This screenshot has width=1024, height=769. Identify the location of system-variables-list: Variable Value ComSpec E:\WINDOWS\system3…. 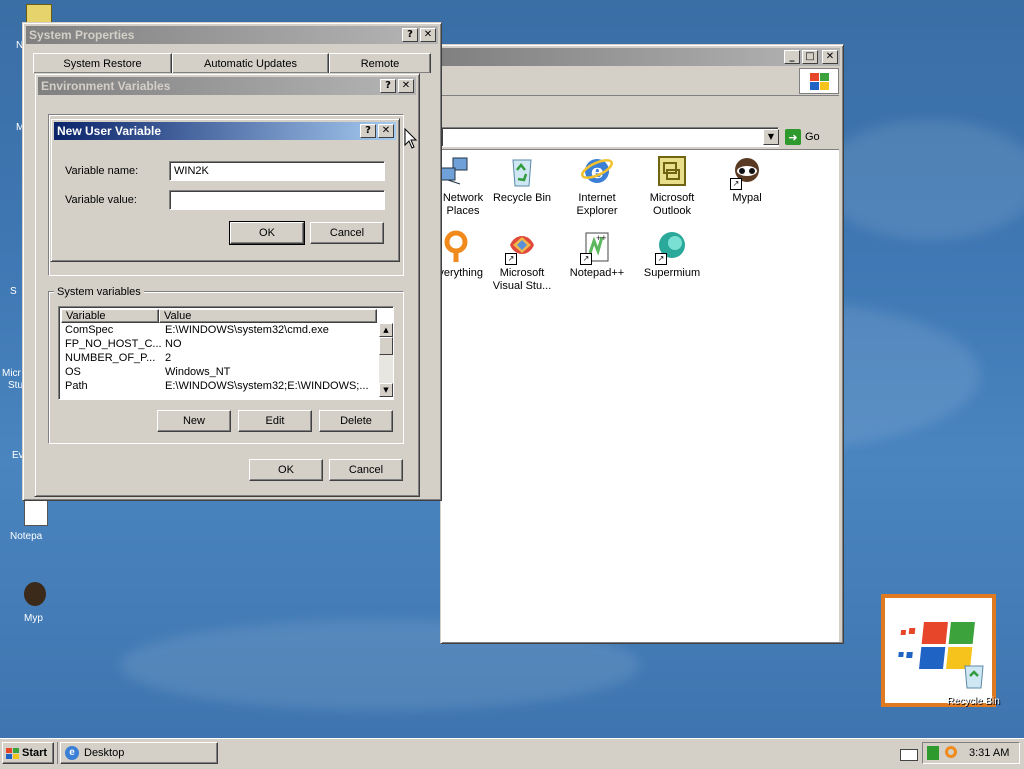
(226, 353).